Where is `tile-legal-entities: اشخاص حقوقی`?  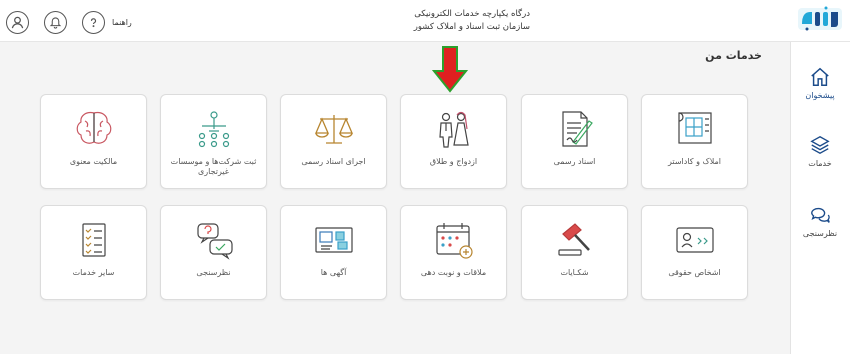 tile-legal-entities: اشخاص حقوقی is located at coordinates (694, 252).